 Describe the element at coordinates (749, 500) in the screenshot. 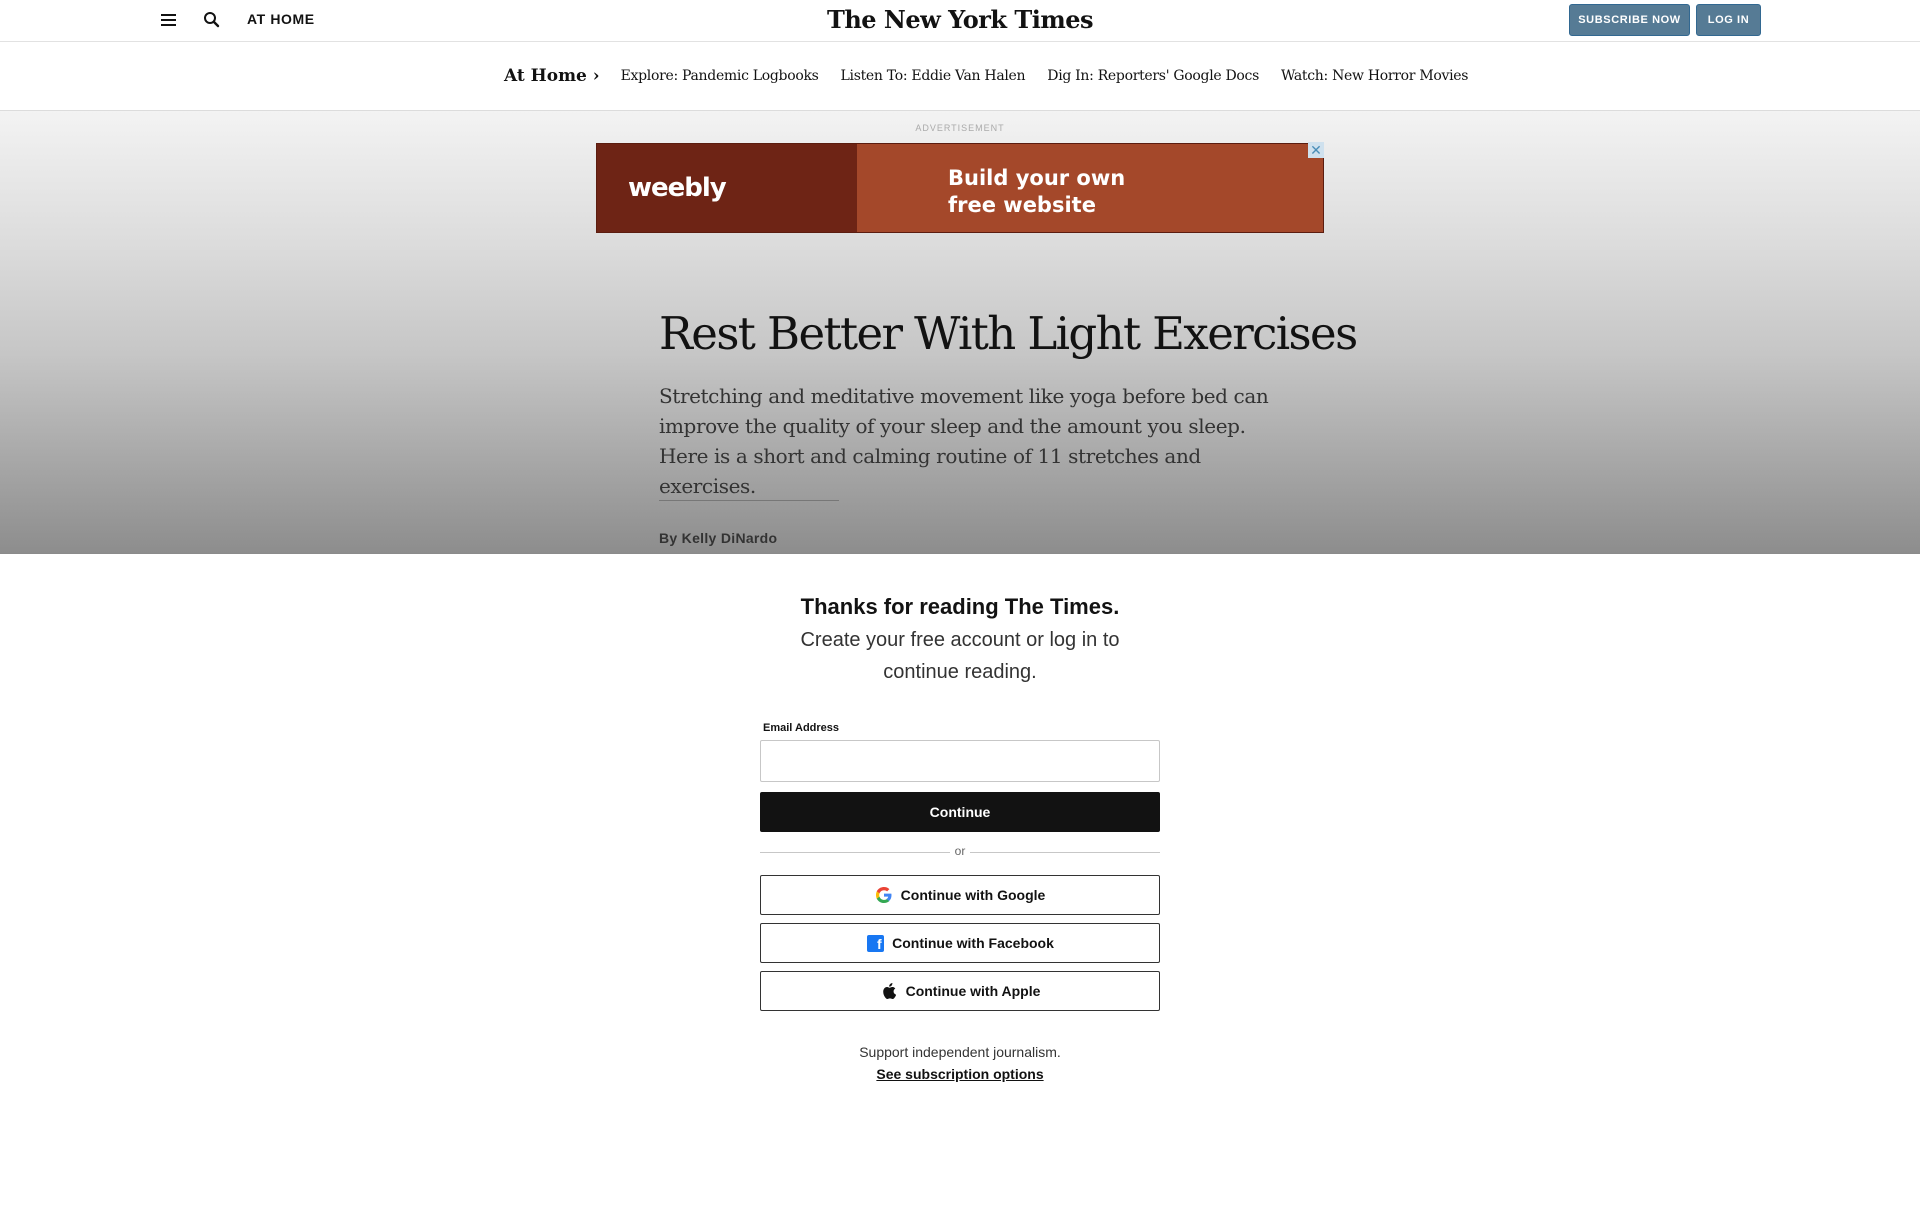

I see `byline-rule` at that location.